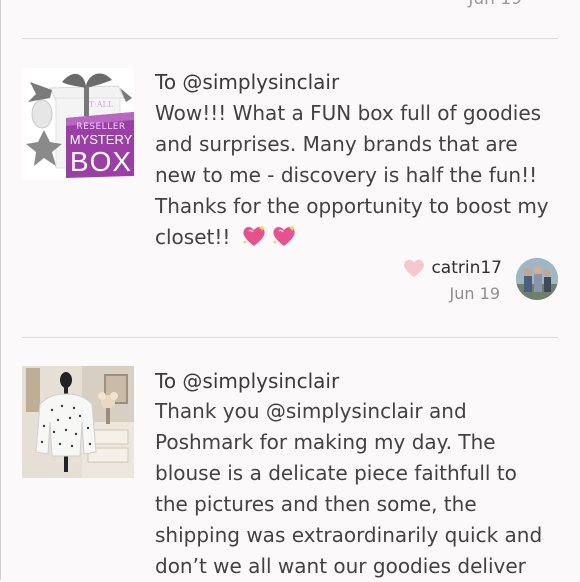 This screenshot has width=580, height=582. I want to click on review-line: and surprises. Many brands that are, so click(336, 144).